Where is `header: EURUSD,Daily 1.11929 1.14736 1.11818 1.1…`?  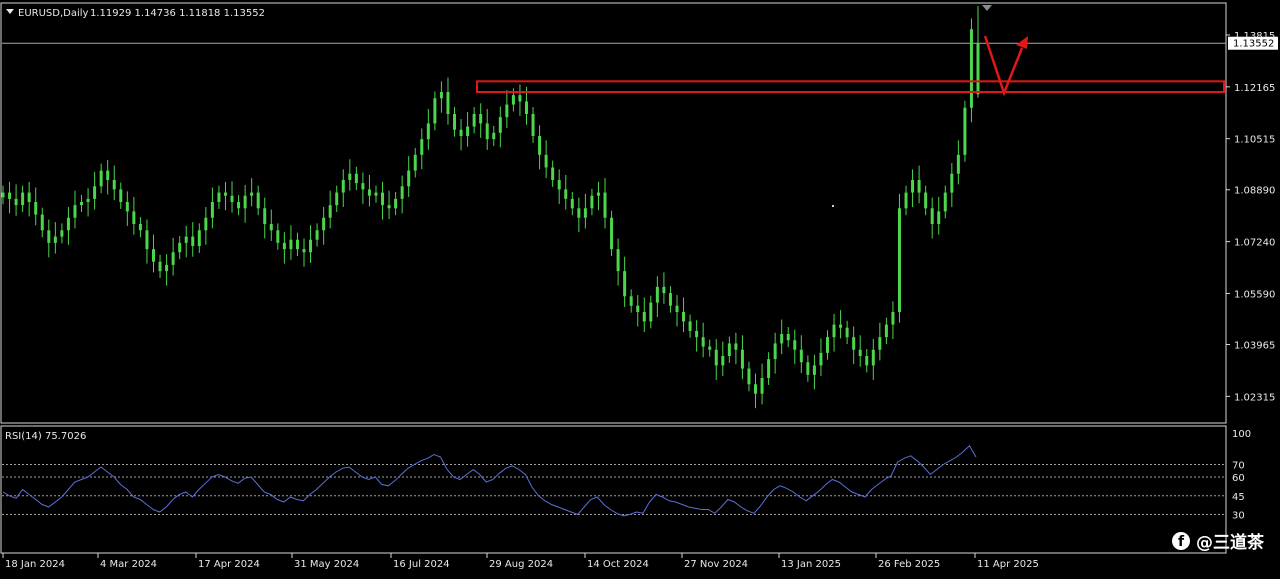 header: EURUSD,Daily 1.11929 1.14736 1.11818 1.1… is located at coordinates (135, 13).